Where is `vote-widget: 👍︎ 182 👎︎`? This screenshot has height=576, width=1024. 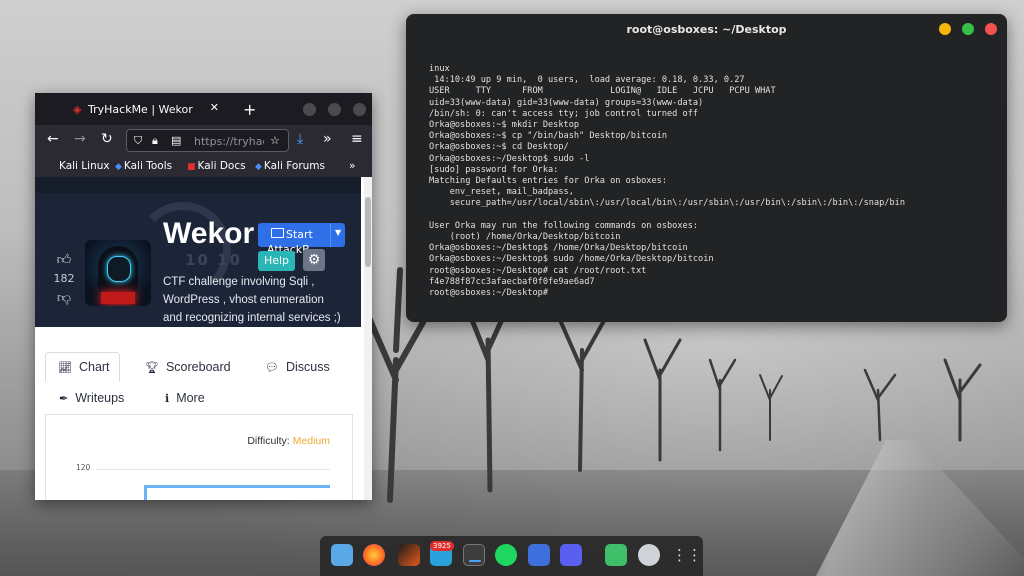 vote-widget: 👍︎ 182 👎︎ is located at coordinates (64, 278).